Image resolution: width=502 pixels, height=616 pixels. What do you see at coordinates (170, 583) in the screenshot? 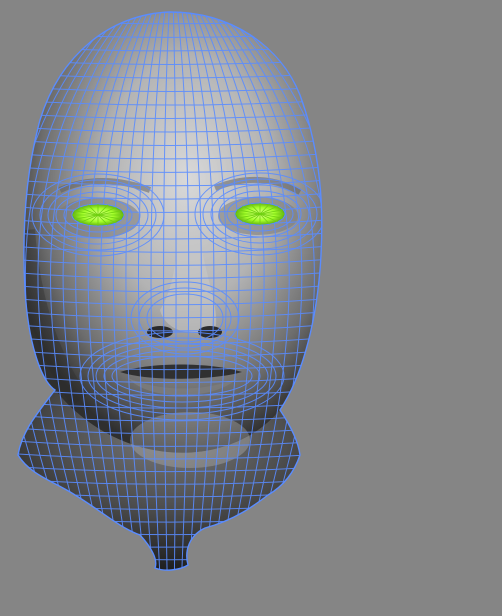
I see `wire-edge-row` at bounding box center [170, 583].